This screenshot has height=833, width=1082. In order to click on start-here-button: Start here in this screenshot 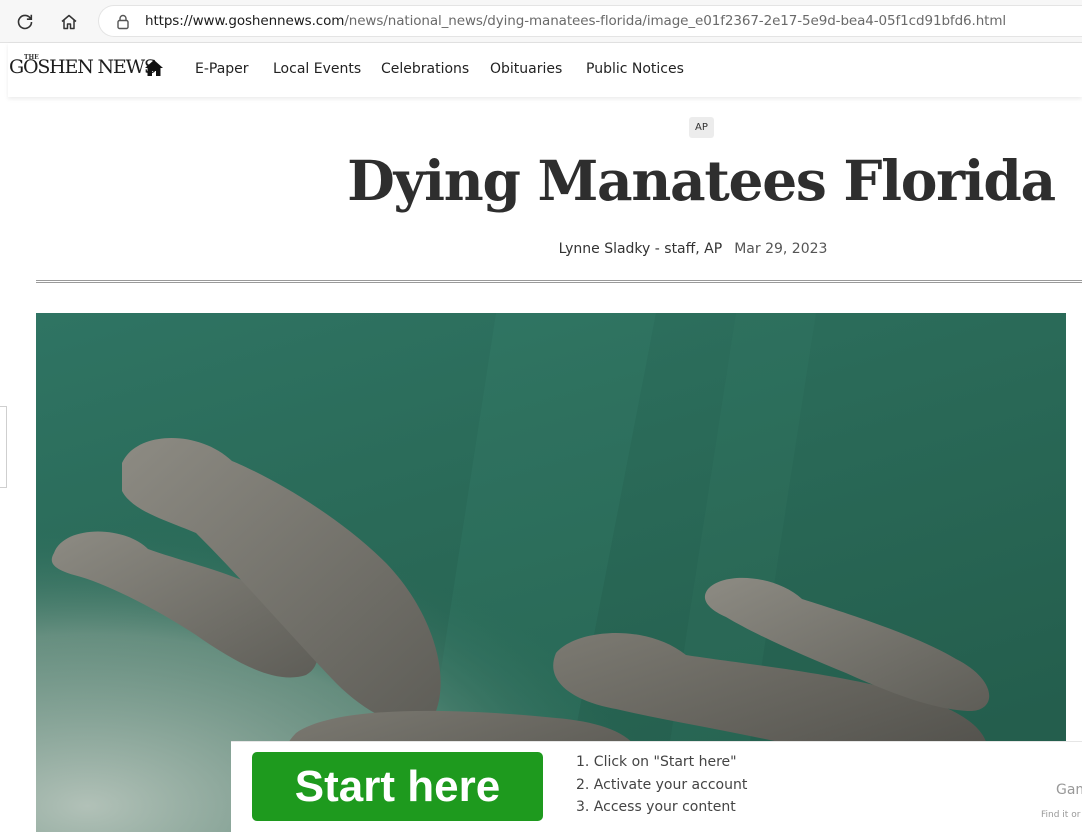, I will do `click(397, 786)`.